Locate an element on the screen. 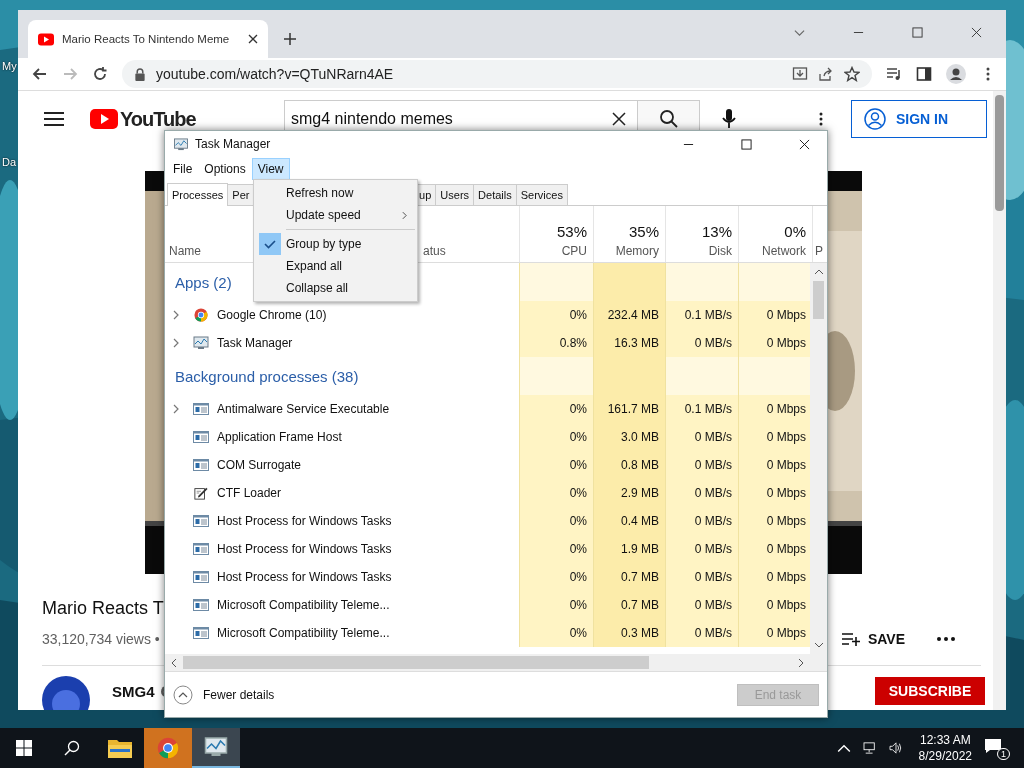 The image size is (1024, 768). browser-icon is located at coordinates (168, 748).